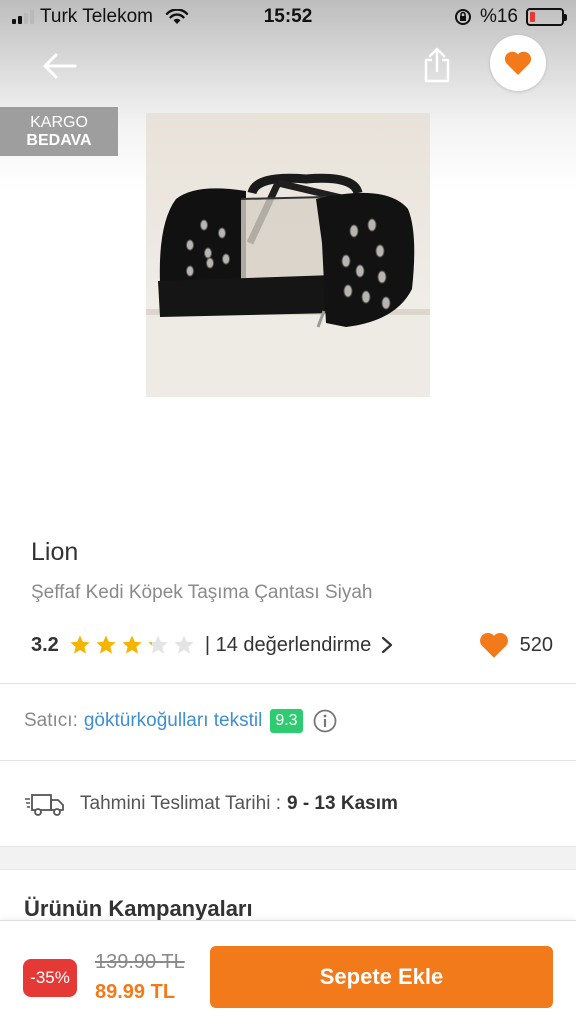 Image resolution: width=576 pixels, height=1024 pixels. I want to click on rating-row: 3.2 | 14 değerlendirme 520, so click(292, 645).